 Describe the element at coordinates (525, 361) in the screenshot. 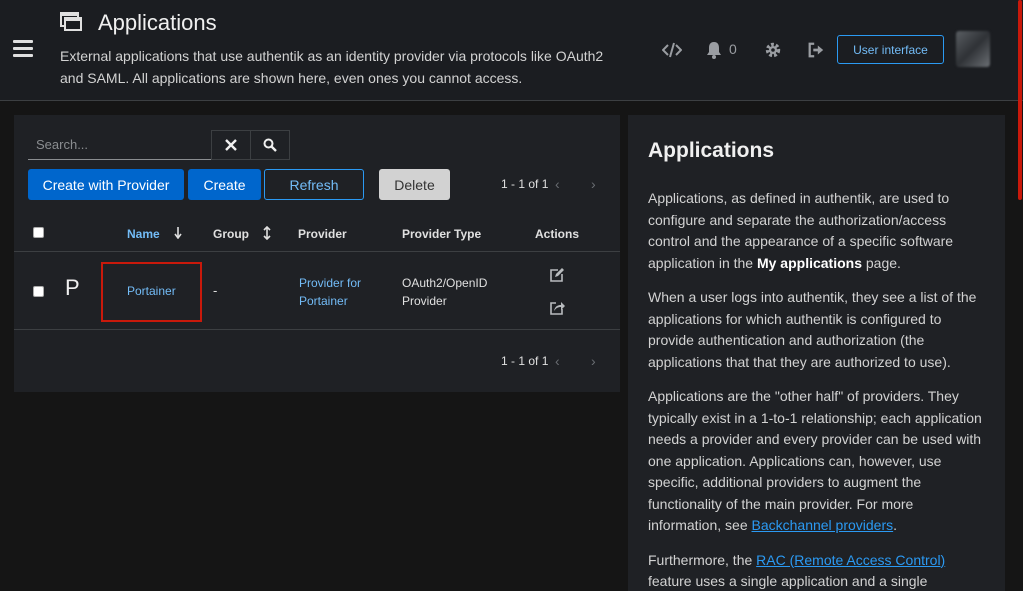

I see `pagination-info-bottom: 1 - 1 of 1` at that location.